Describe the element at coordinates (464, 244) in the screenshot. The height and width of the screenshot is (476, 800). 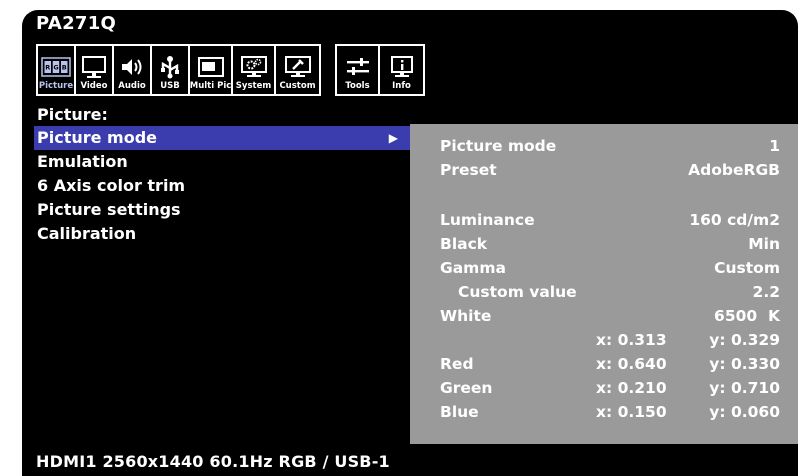
I see `info-label: Black` at that location.